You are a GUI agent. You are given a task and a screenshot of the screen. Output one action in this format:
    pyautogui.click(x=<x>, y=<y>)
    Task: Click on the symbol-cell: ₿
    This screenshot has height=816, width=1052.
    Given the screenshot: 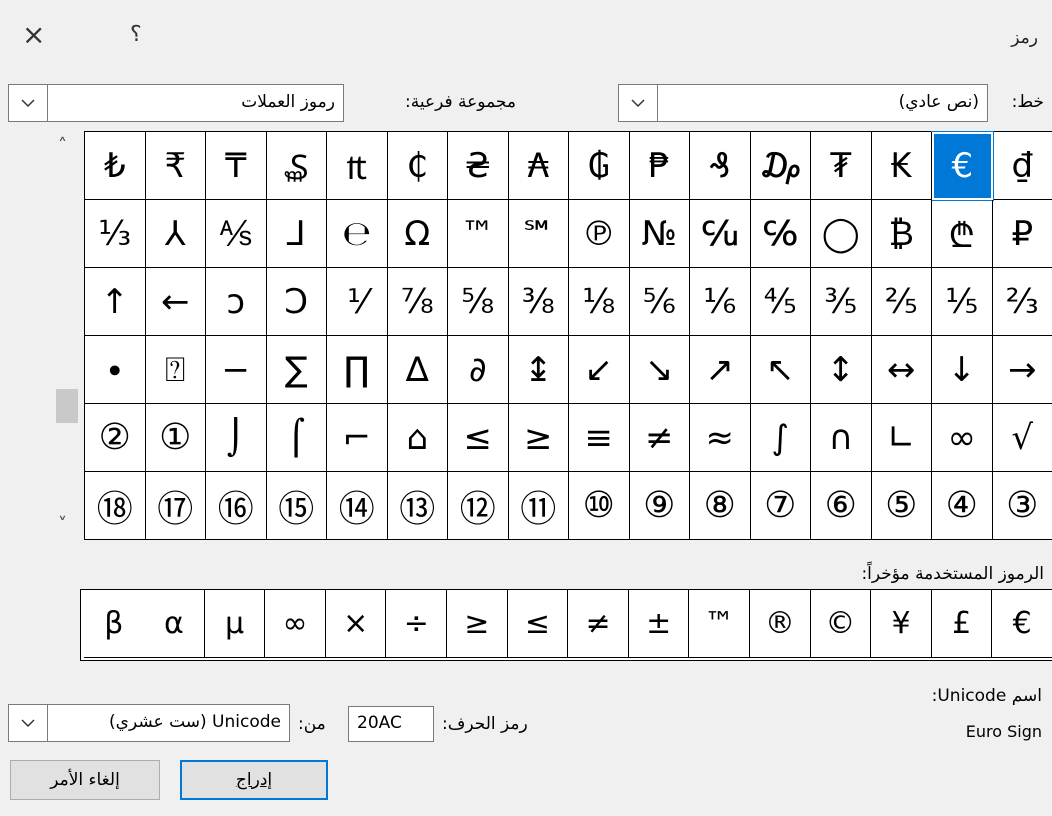 What is the action you would take?
    pyautogui.click(x=901, y=234)
    